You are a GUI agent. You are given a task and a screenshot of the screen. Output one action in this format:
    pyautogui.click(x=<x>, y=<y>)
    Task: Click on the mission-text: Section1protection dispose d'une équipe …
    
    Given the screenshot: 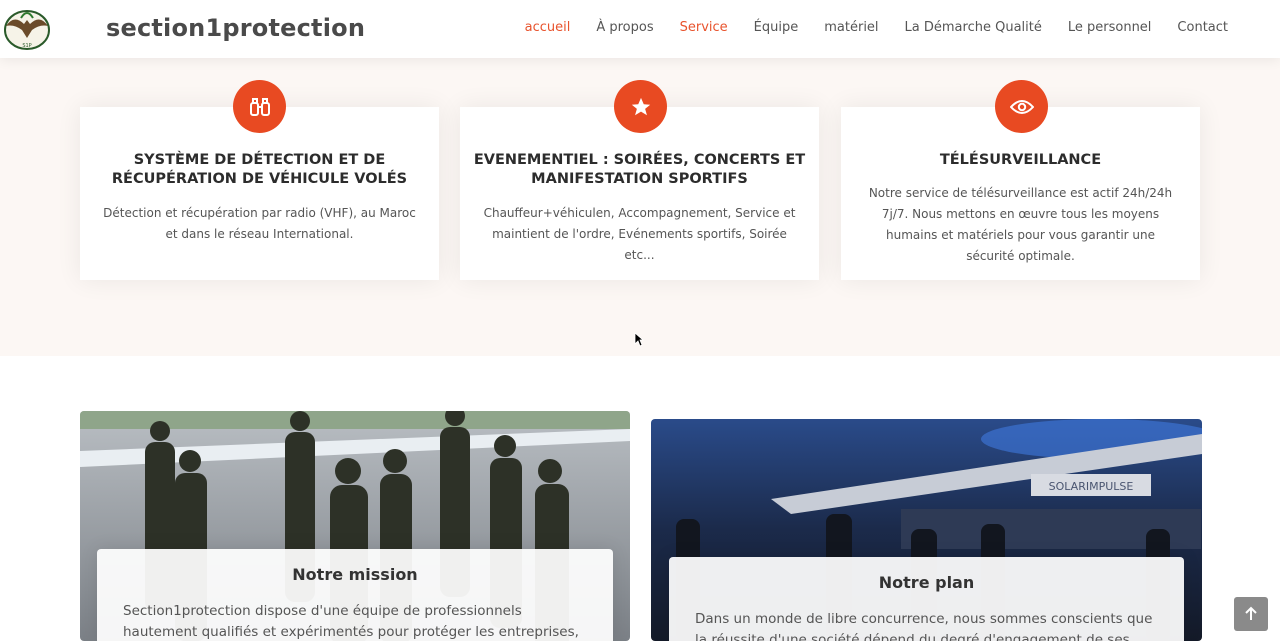 What is the action you would take?
    pyautogui.click(x=351, y=621)
    